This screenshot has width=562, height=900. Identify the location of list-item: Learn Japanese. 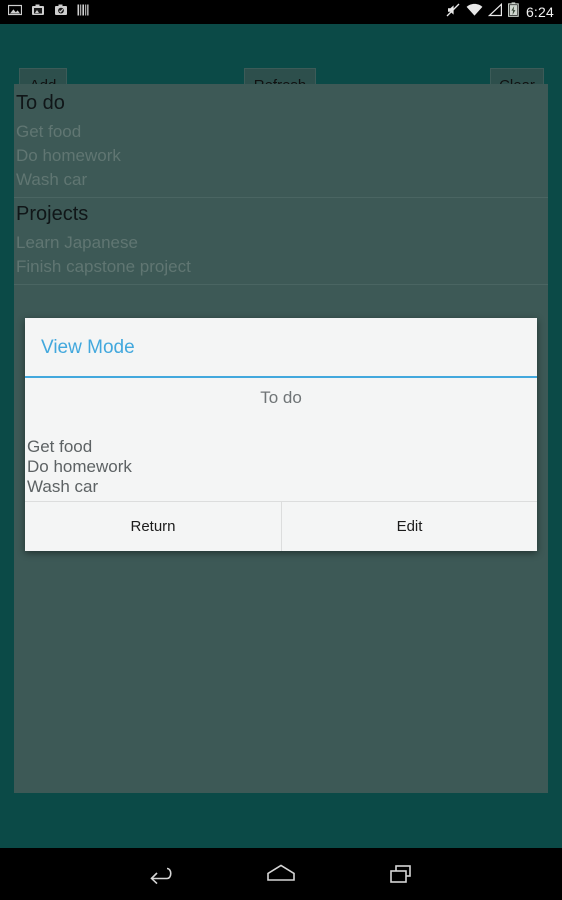
(281, 243).